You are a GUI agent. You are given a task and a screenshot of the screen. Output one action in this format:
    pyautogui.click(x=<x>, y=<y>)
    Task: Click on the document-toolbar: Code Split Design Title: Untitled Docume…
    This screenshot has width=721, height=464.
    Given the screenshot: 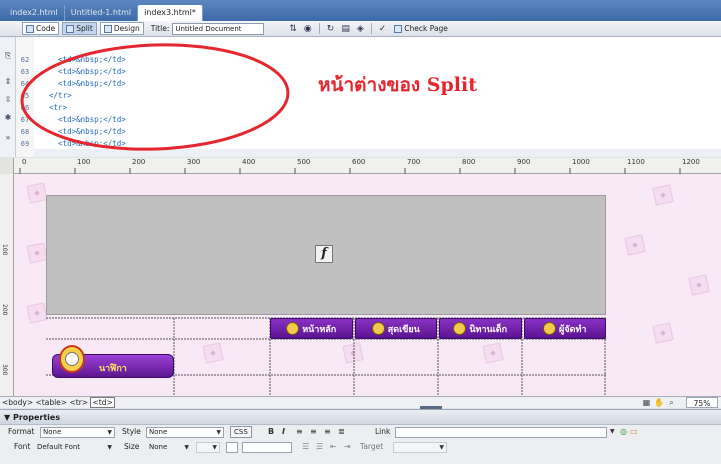 What is the action you would take?
    pyautogui.click(x=360, y=29)
    